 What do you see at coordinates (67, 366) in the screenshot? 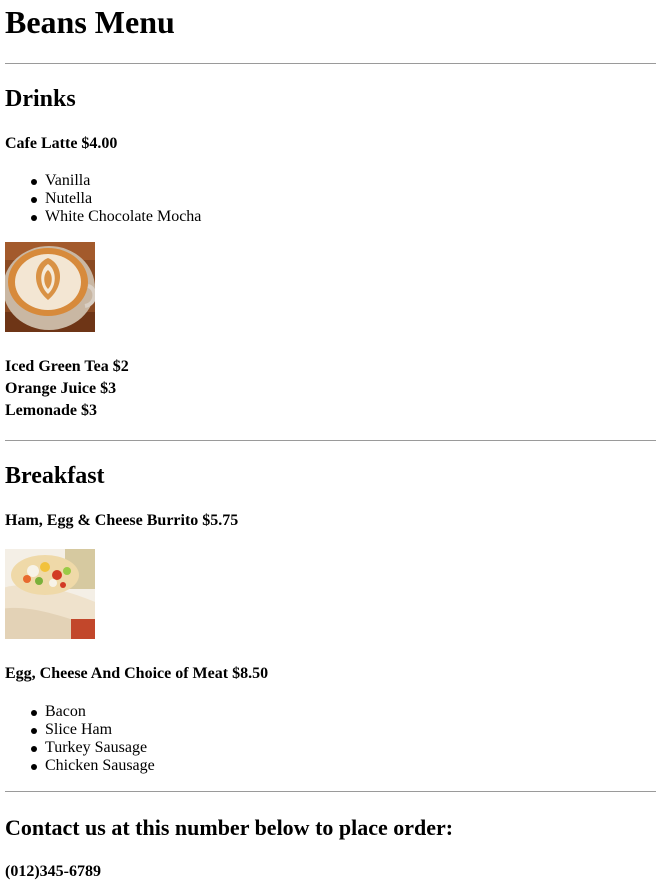
I see `menu-item-iced-green-tea: Iced Green Tea $2` at bounding box center [67, 366].